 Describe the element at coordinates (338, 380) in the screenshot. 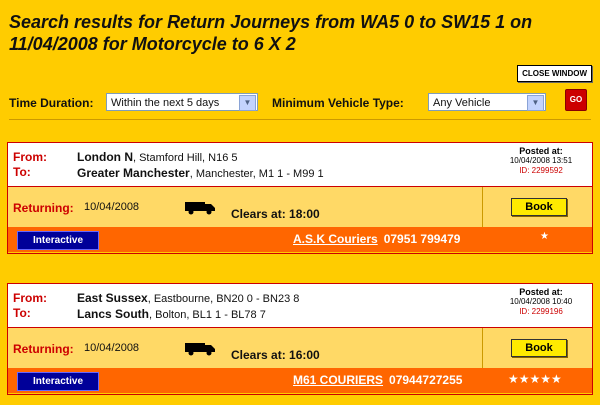

I see `company-link: M61 COURIERS` at that location.